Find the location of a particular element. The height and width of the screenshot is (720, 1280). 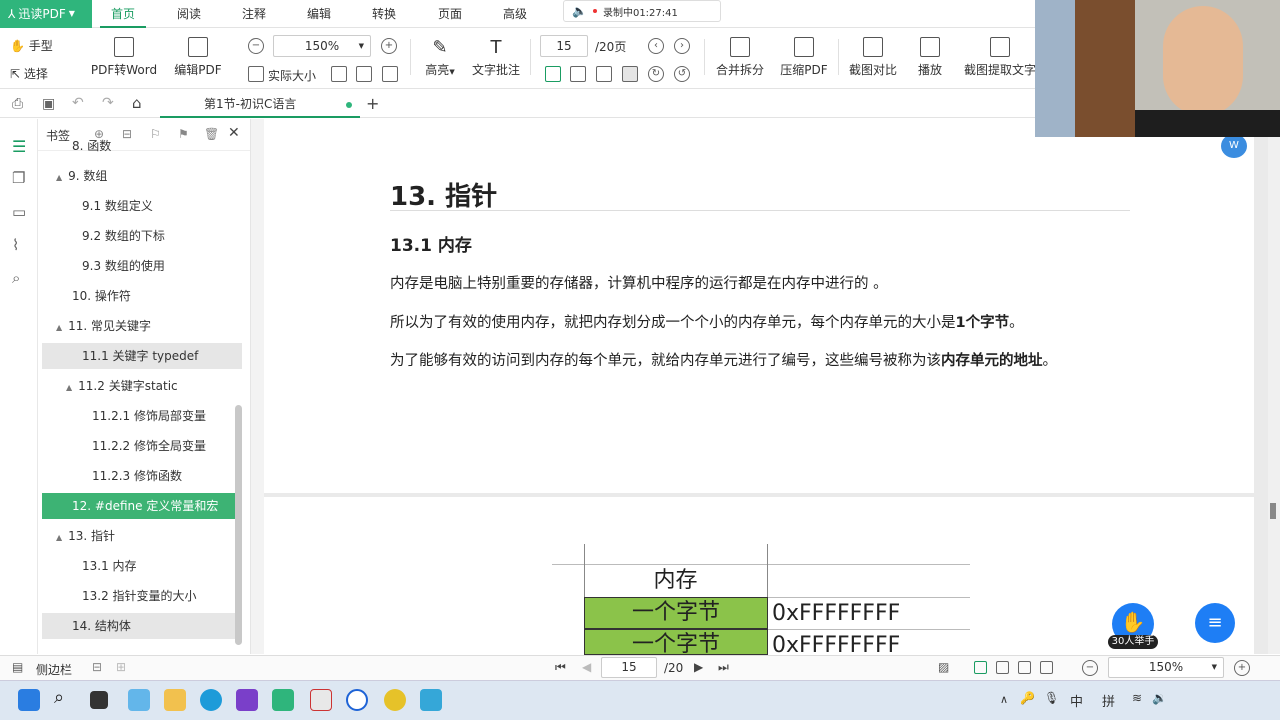

save-icon: ▣ is located at coordinates (48, 104).